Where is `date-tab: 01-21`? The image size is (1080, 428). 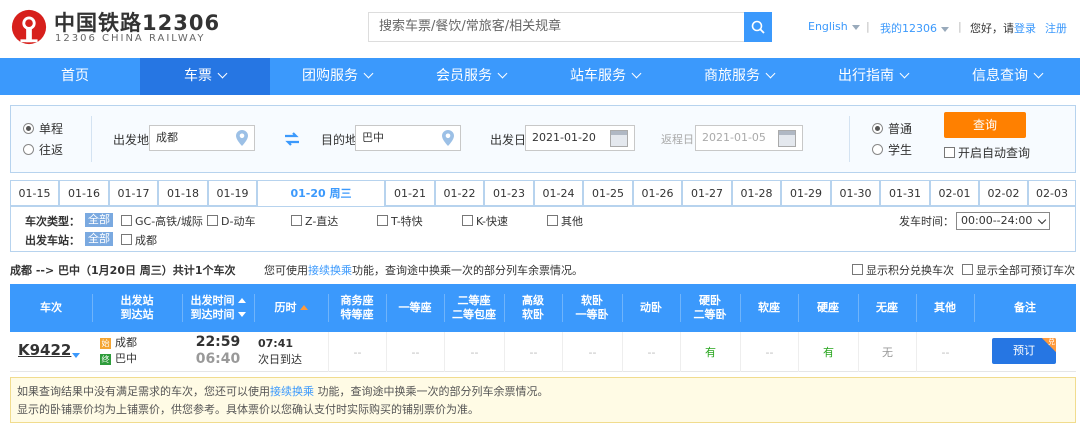 date-tab: 01-21 is located at coordinates (410, 193).